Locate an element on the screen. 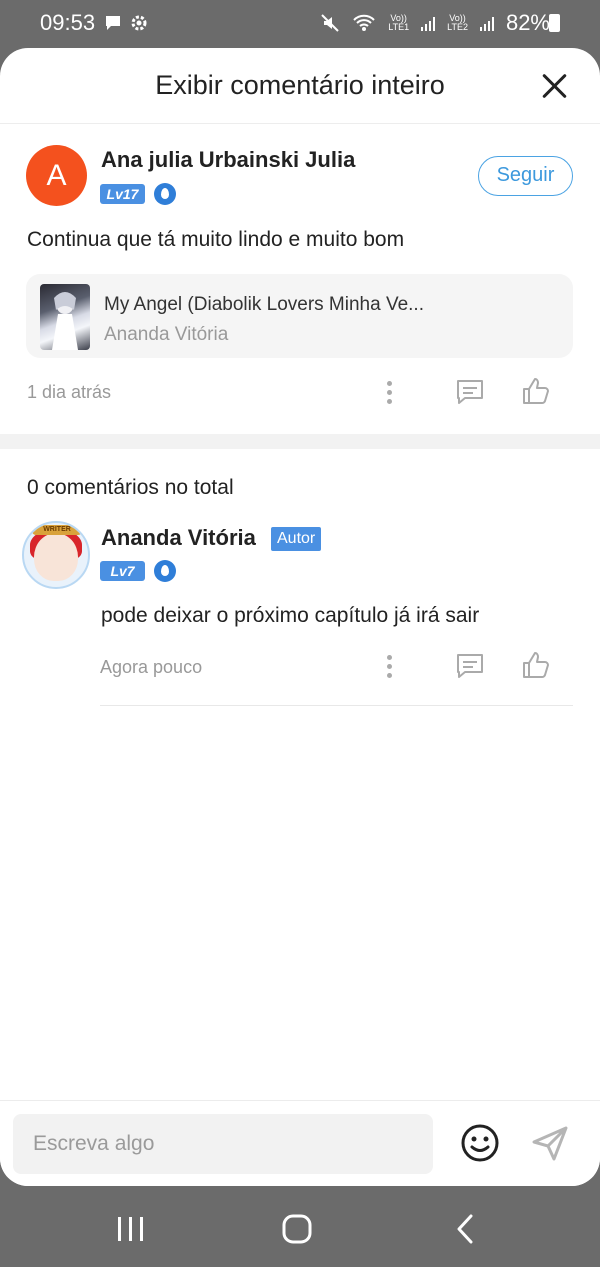 The width and height of the screenshot is (600, 1267). message-icon is located at coordinates (113, 23).